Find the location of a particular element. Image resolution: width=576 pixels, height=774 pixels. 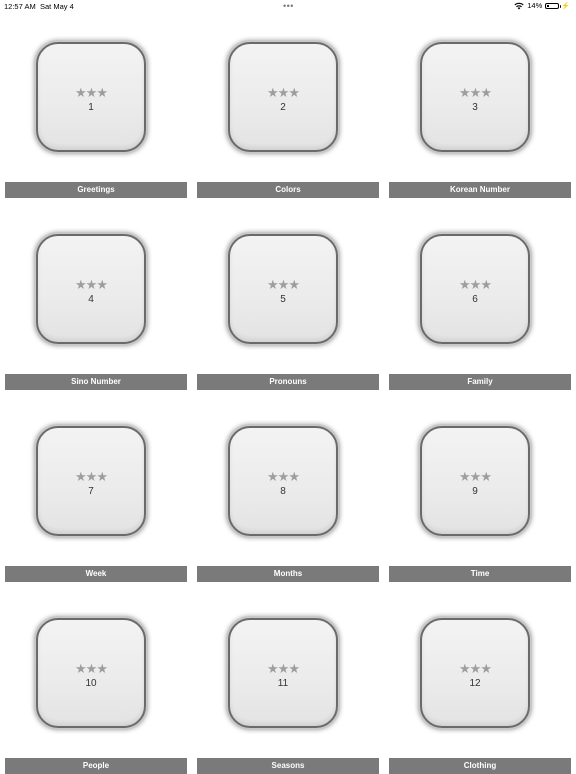

lesson-number: 4 is located at coordinates (91, 299).